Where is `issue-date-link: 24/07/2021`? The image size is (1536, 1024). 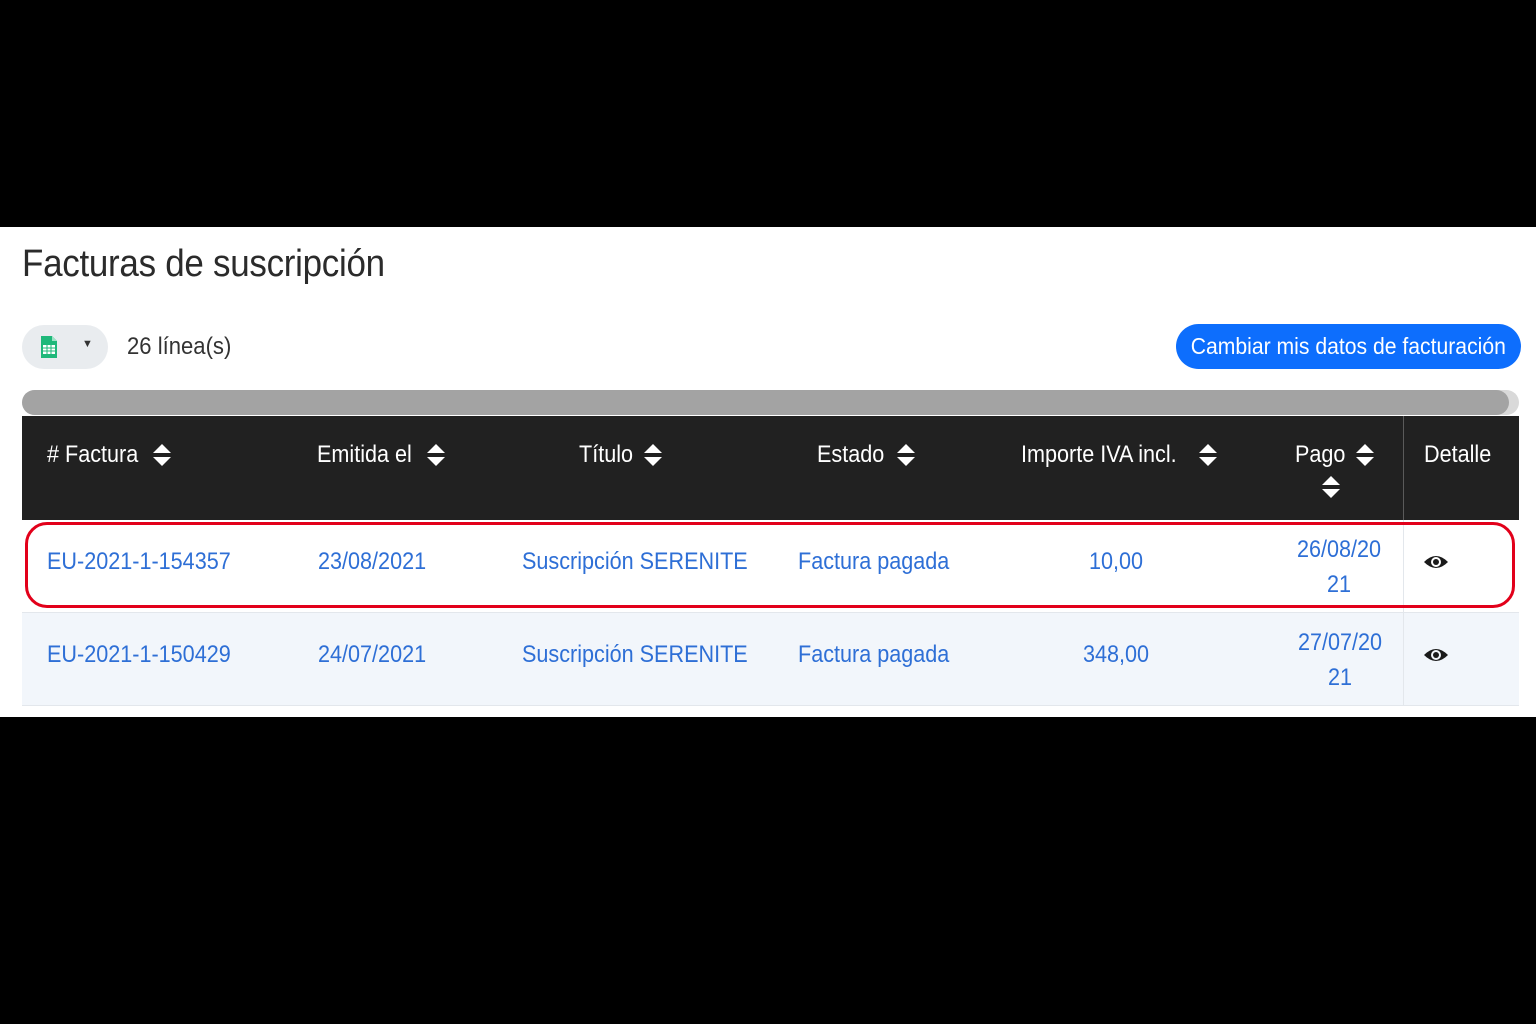
issue-date-link: 24/07/2021 is located at coordinates (378, 655).